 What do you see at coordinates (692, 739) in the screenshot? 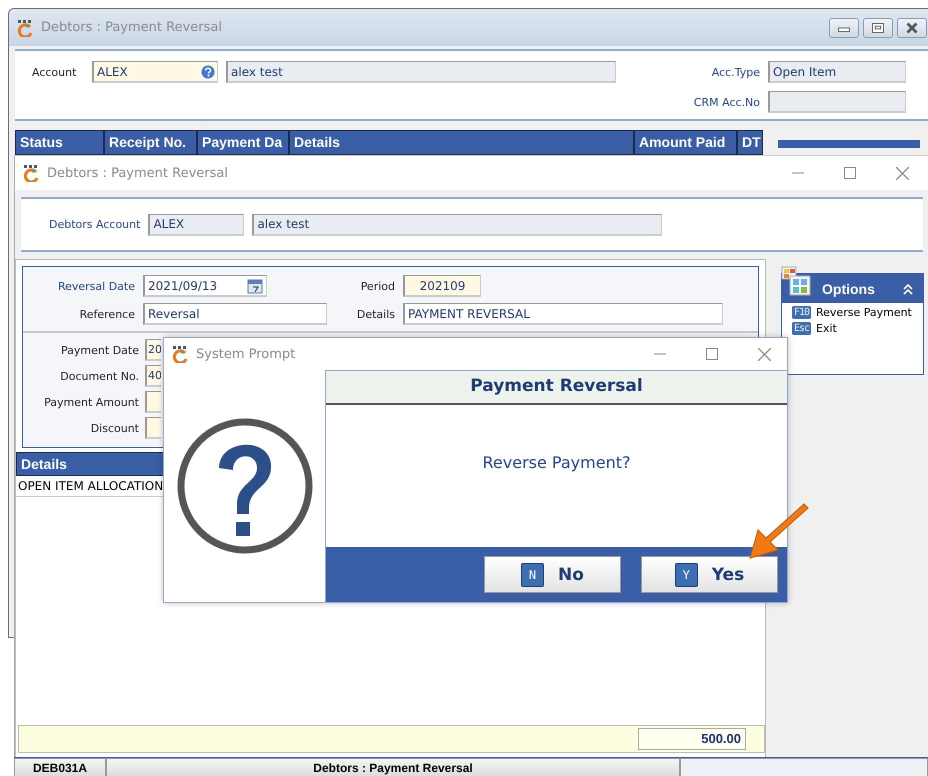
I see `total-field: 500.00` at bounding box center [692, 739].